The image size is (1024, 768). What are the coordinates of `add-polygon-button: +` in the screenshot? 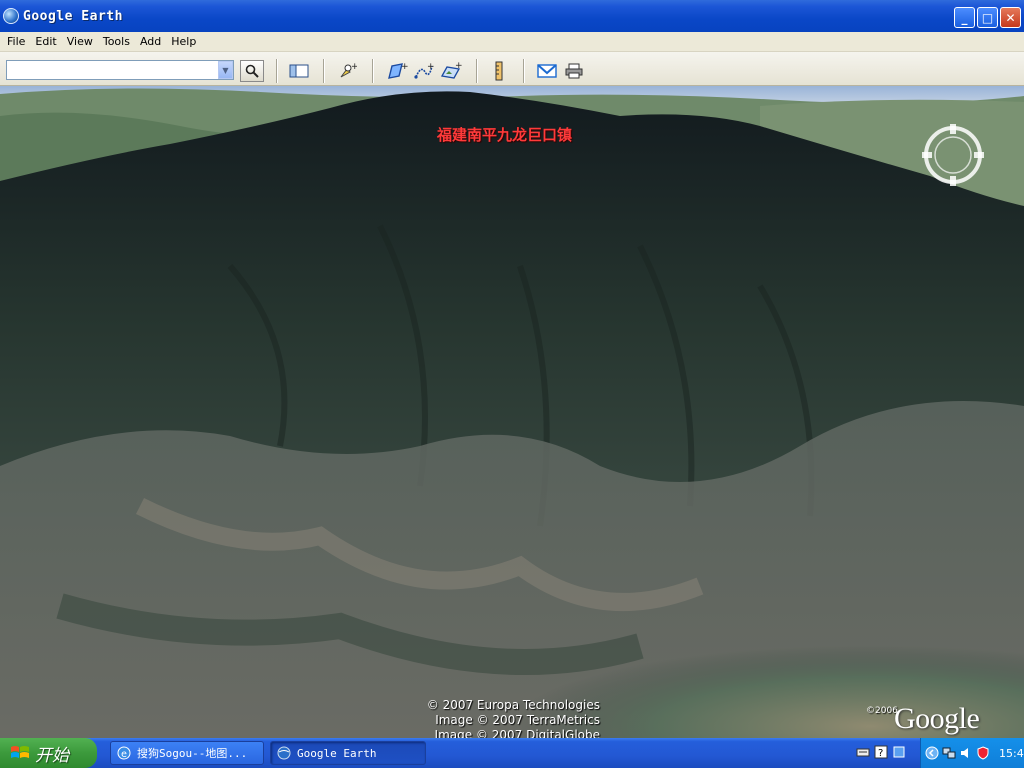 It's located at (397, 71).